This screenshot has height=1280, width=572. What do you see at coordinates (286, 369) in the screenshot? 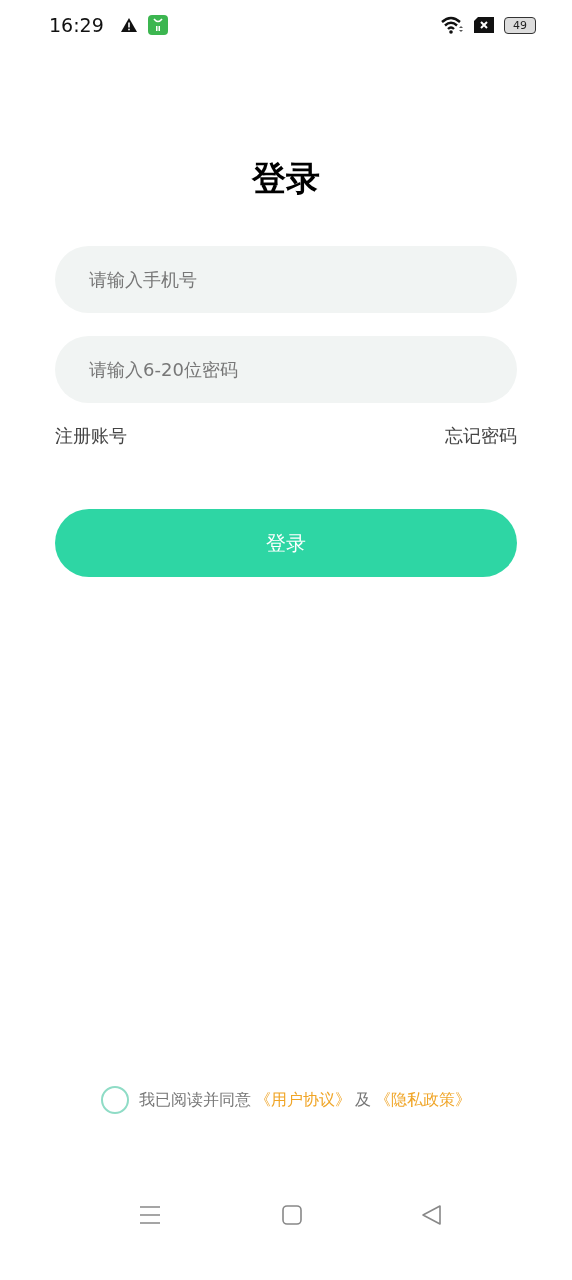
I see `input-field: 请输入6-20位密码` at bounding box center [286, 369].